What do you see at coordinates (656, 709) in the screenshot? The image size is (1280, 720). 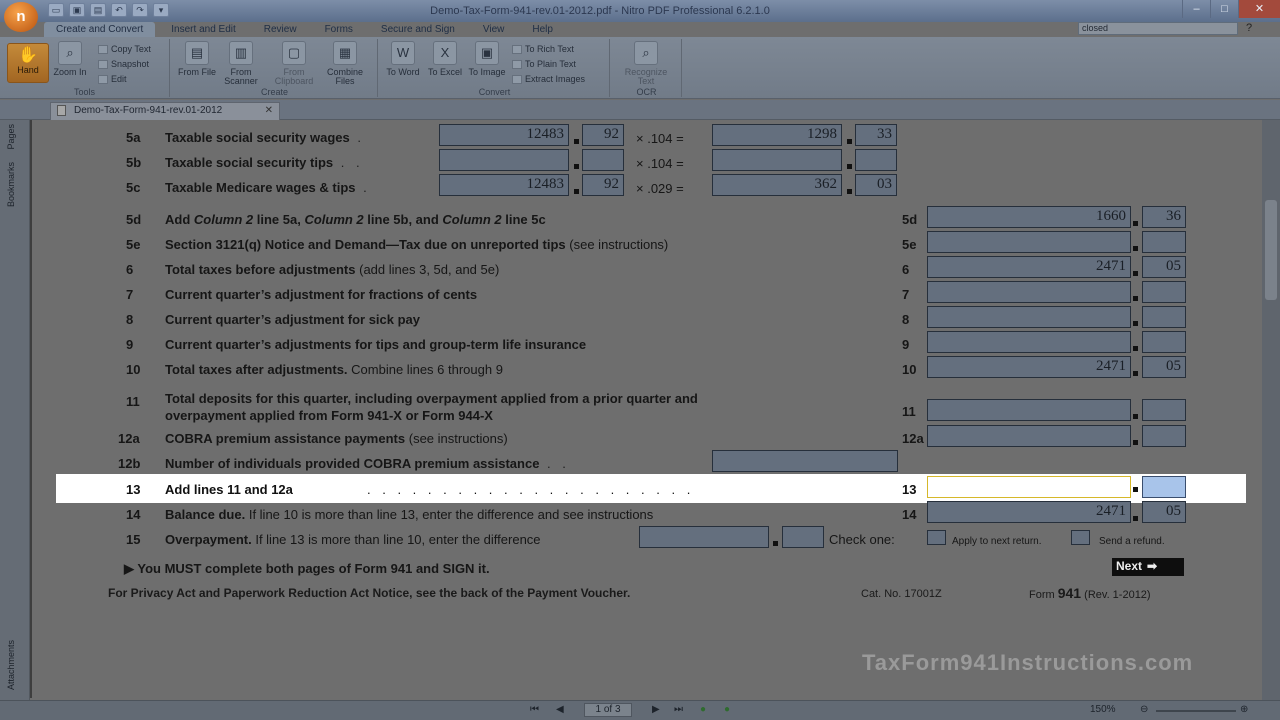 I see `next-page-icon: ▶` at bounding box center [656, 709].